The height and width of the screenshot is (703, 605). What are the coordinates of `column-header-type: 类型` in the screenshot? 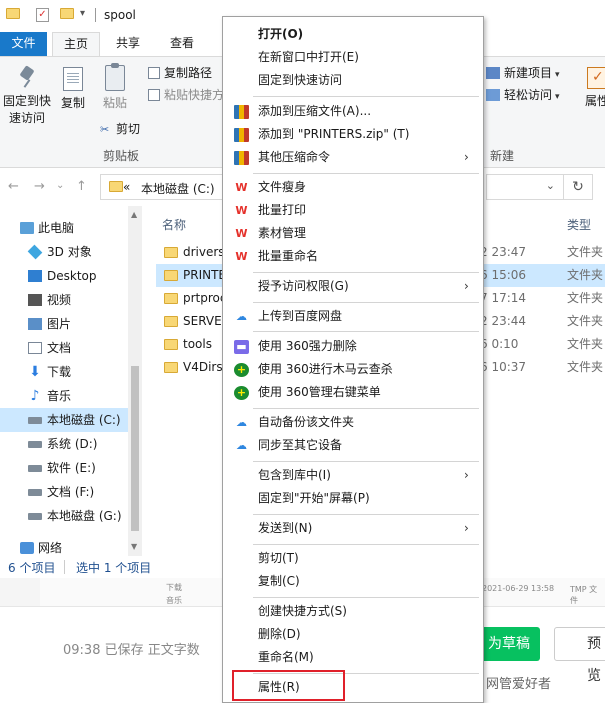 It's located at (579, 224).